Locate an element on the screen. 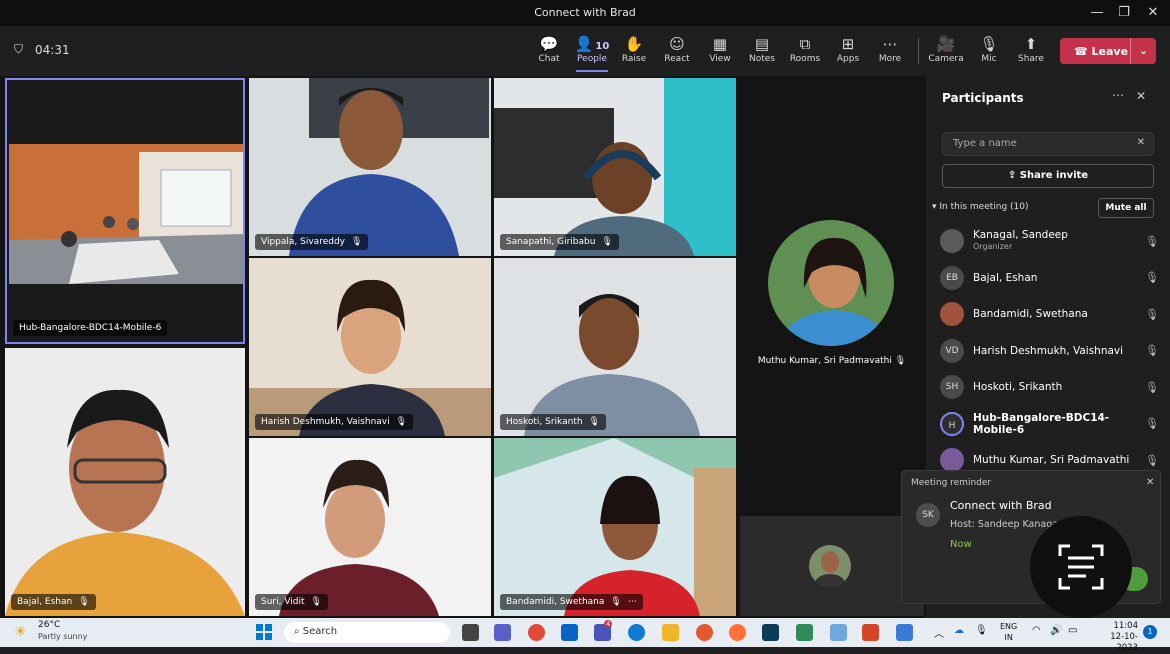  chevron-down-icon: ⌄ is located at coordinates (1143, 51).